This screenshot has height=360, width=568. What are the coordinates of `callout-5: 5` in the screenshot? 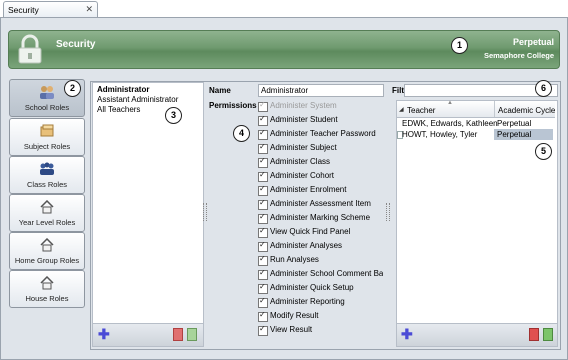 It's located at (543, 151).